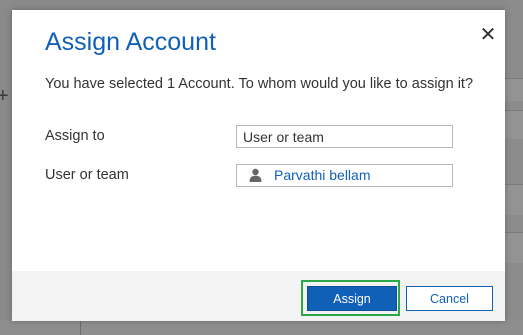 The height and width of the screenshot is (335, 523). I want to click on background-grid-icon, so click(514, 89).